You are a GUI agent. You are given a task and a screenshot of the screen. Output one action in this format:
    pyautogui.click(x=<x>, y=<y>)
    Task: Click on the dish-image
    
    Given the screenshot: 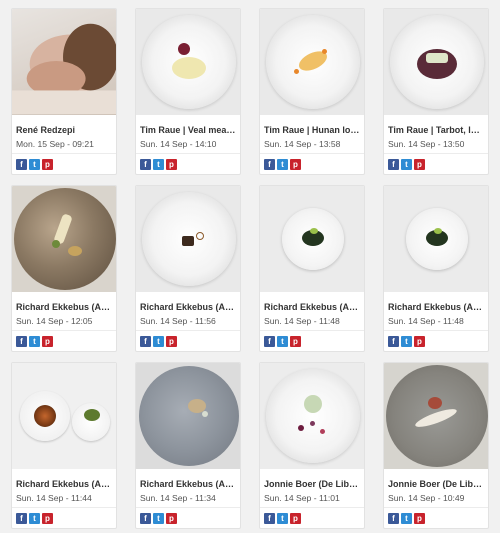 What is the action you would take?
    pyautogui.click(x=313, y=404)
    